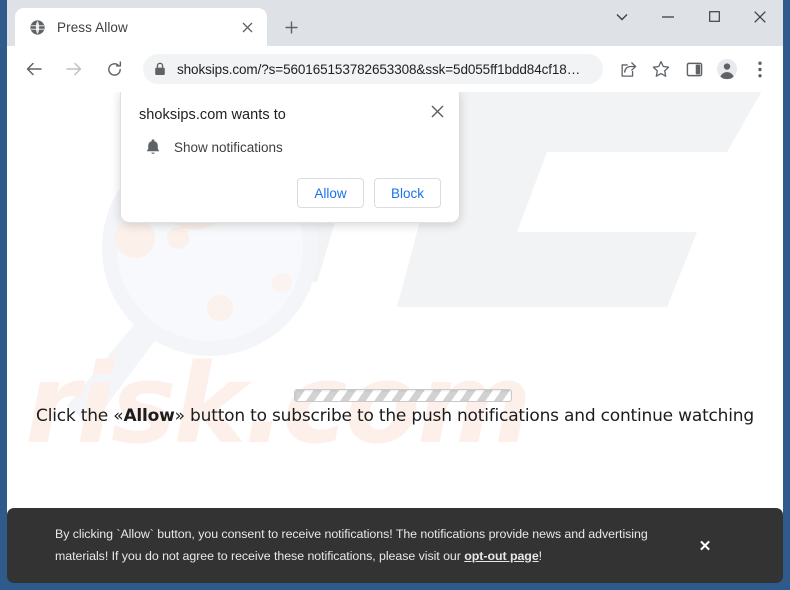 This screenshot has width=790, height=590. I want to click on maximize-button, so click(714, 16).